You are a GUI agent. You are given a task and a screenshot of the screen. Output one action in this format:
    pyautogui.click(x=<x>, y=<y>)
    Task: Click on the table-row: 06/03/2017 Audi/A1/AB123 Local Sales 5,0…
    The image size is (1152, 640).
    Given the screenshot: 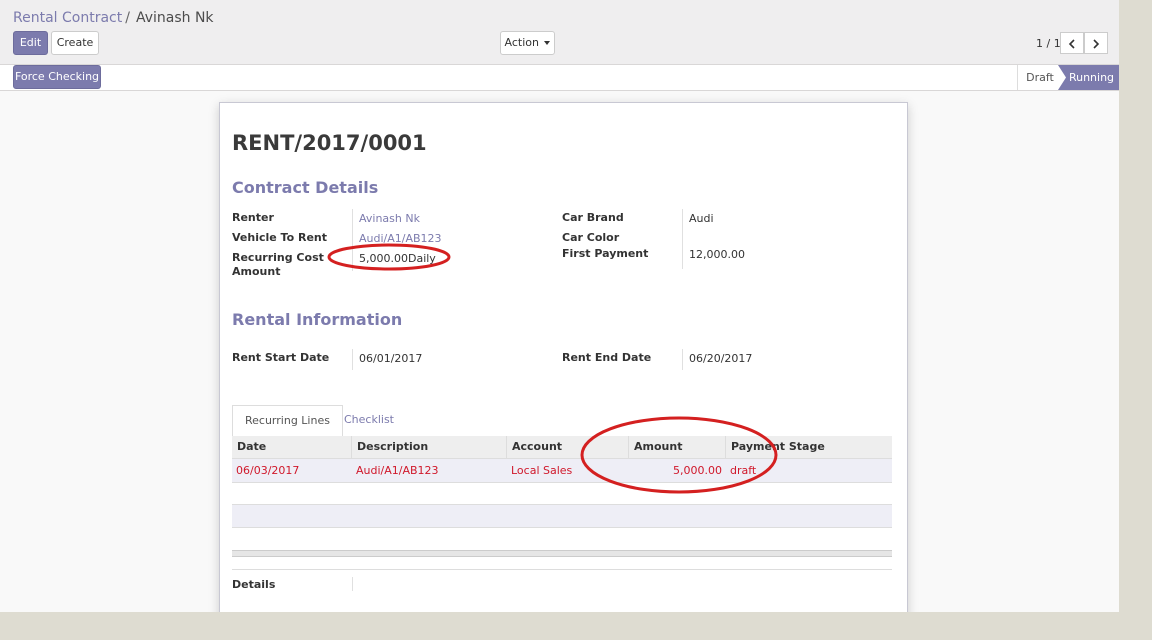 What is the action you would take?
    pyautogui.click(x=562, y=471)
    